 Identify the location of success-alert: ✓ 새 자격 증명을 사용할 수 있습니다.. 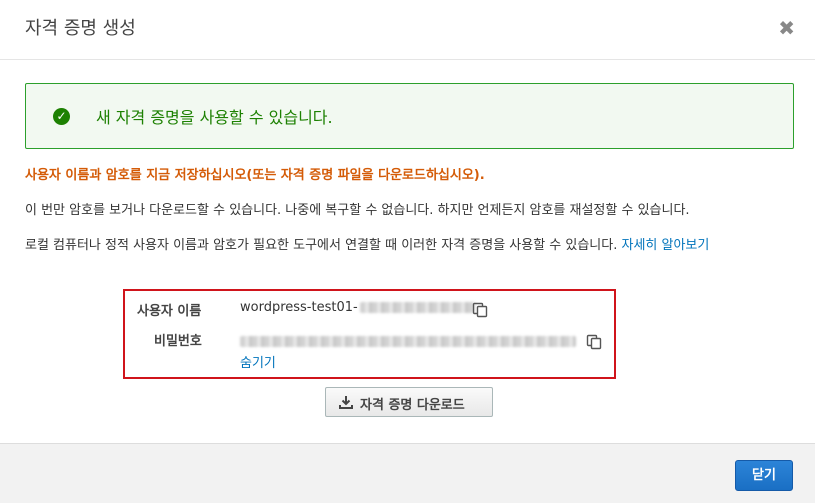
(409, 116).